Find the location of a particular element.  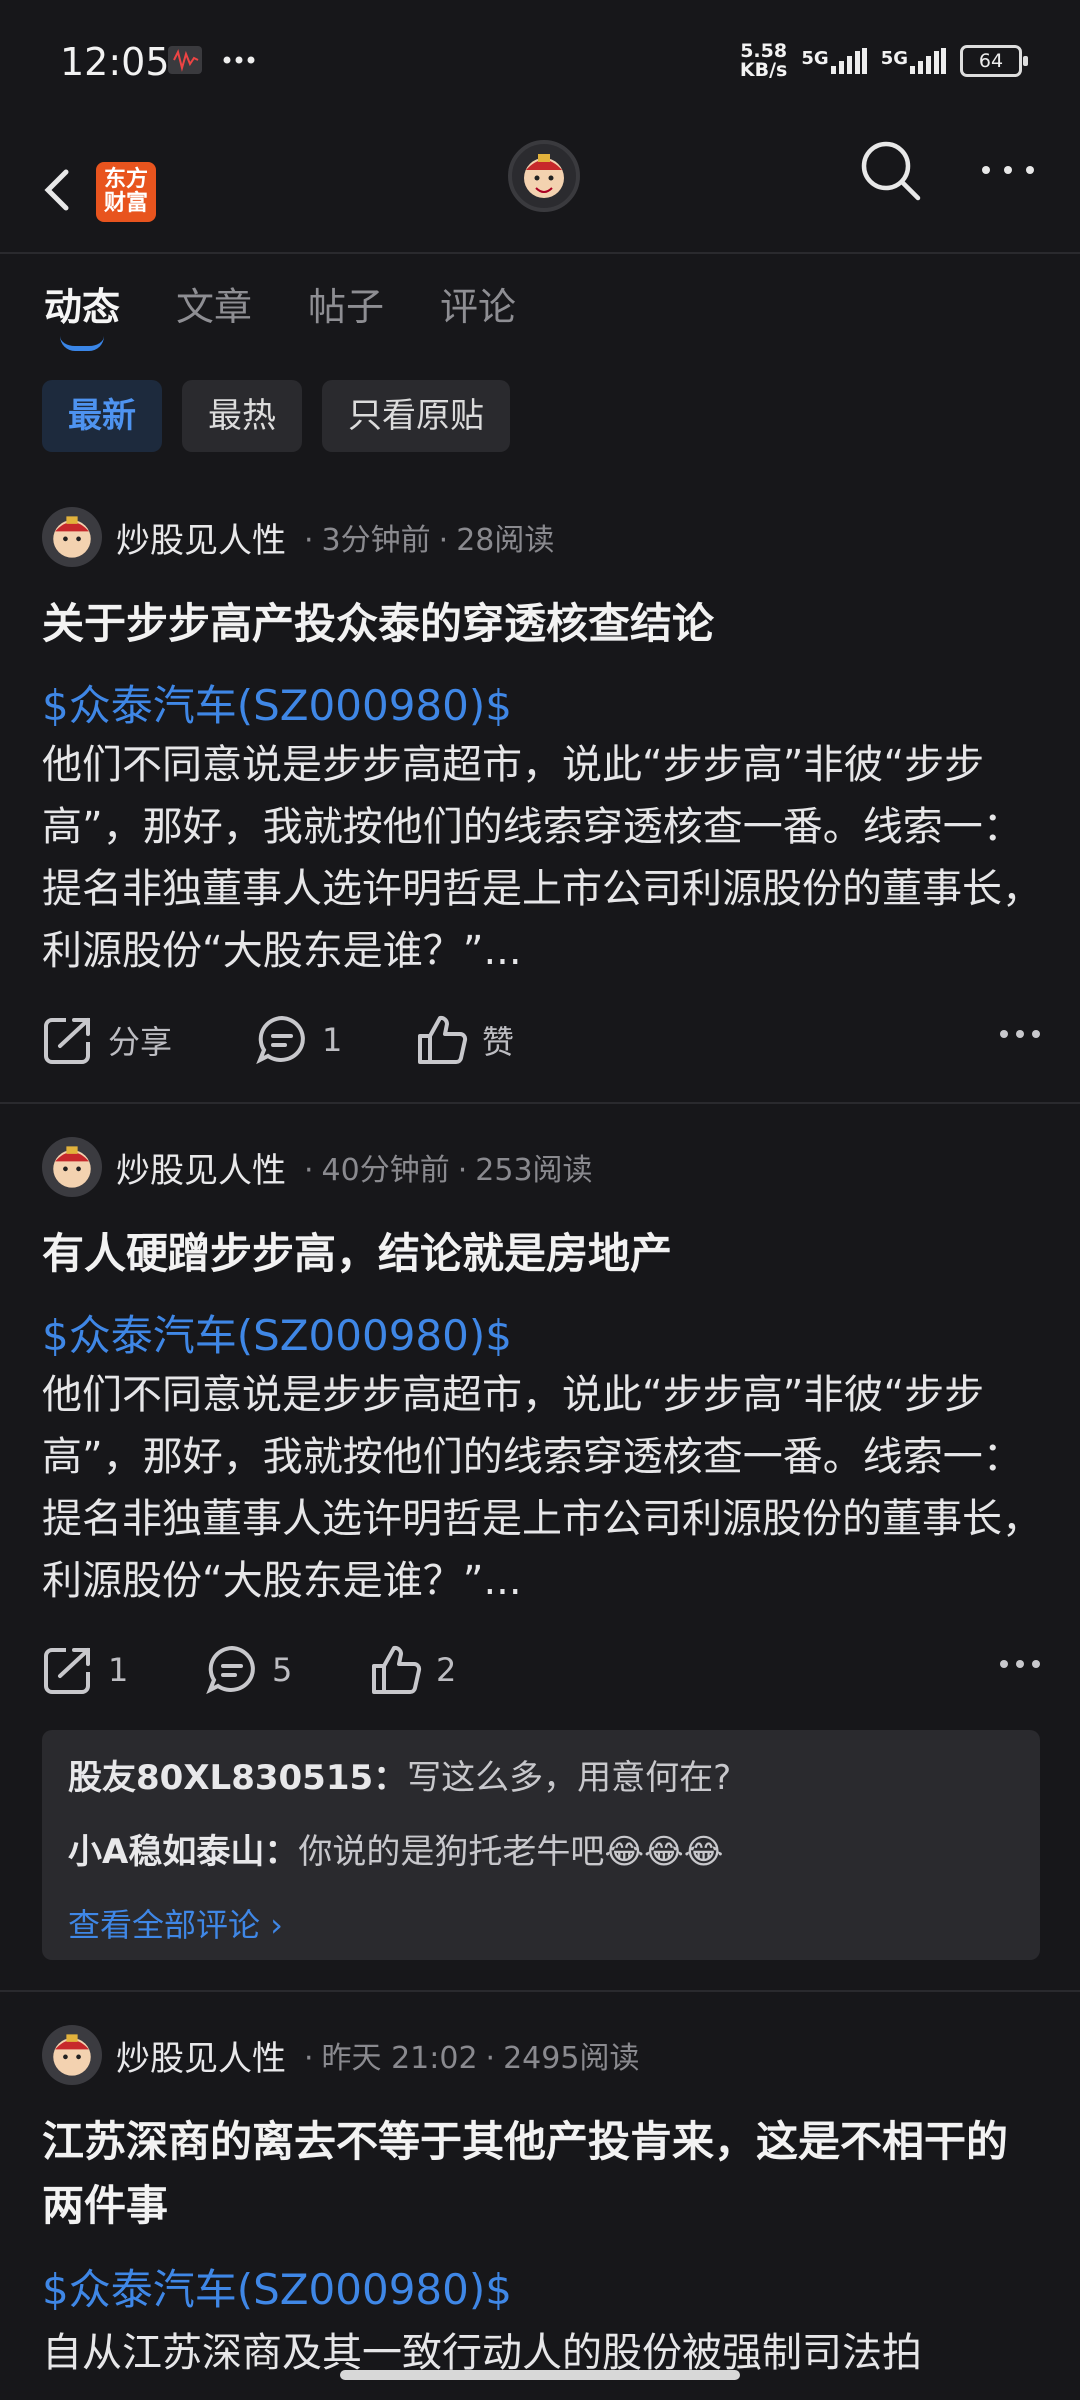

comment-button: 1 is located at coordinates (299, 1040).